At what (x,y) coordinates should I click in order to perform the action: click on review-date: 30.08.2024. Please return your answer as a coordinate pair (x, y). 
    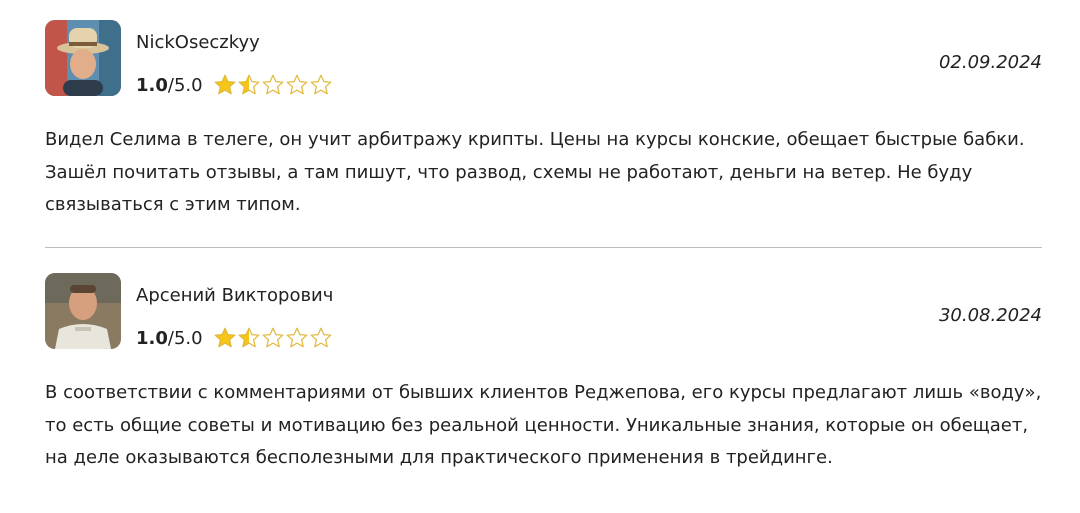
    Looking at the image, I should click on (990, 315).